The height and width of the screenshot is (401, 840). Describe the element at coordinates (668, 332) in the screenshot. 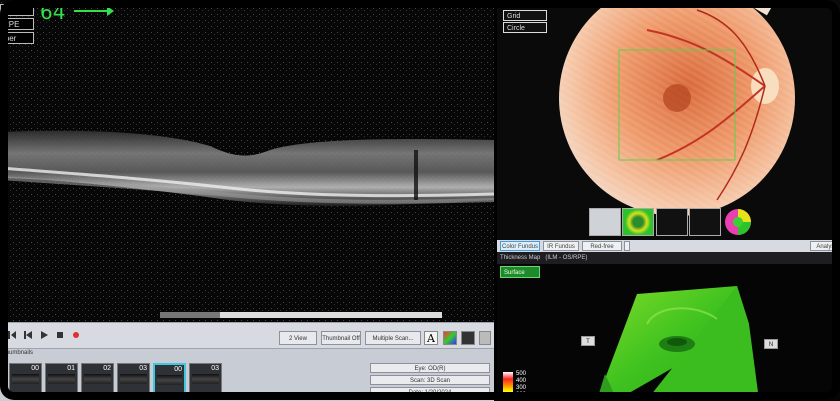

I see `thickness-3d-surface` at that location.